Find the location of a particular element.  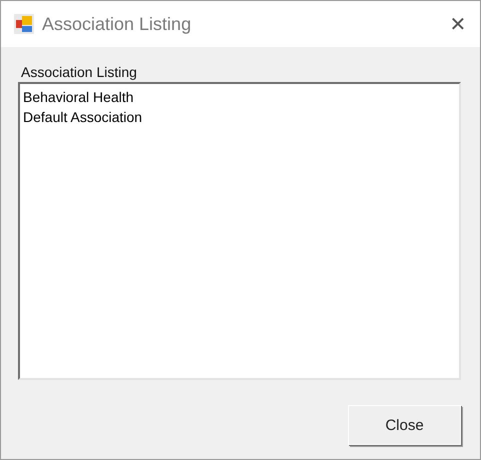

app-icon is located at coordinates (24, 24).